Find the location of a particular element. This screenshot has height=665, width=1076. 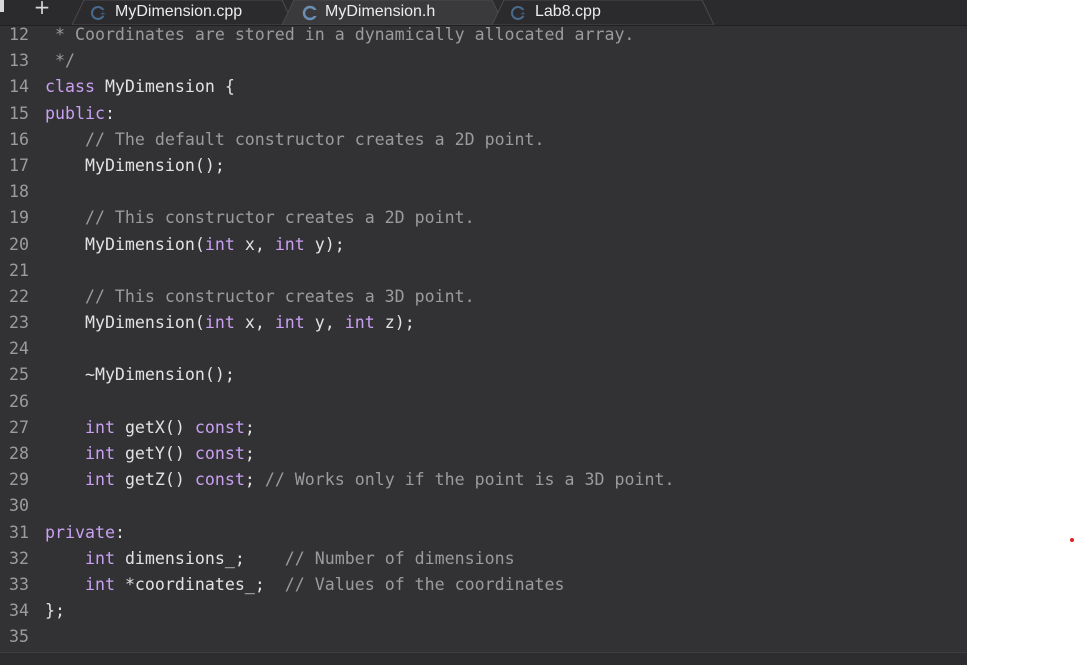

line-text: */ is located at coordinates (60, 61).